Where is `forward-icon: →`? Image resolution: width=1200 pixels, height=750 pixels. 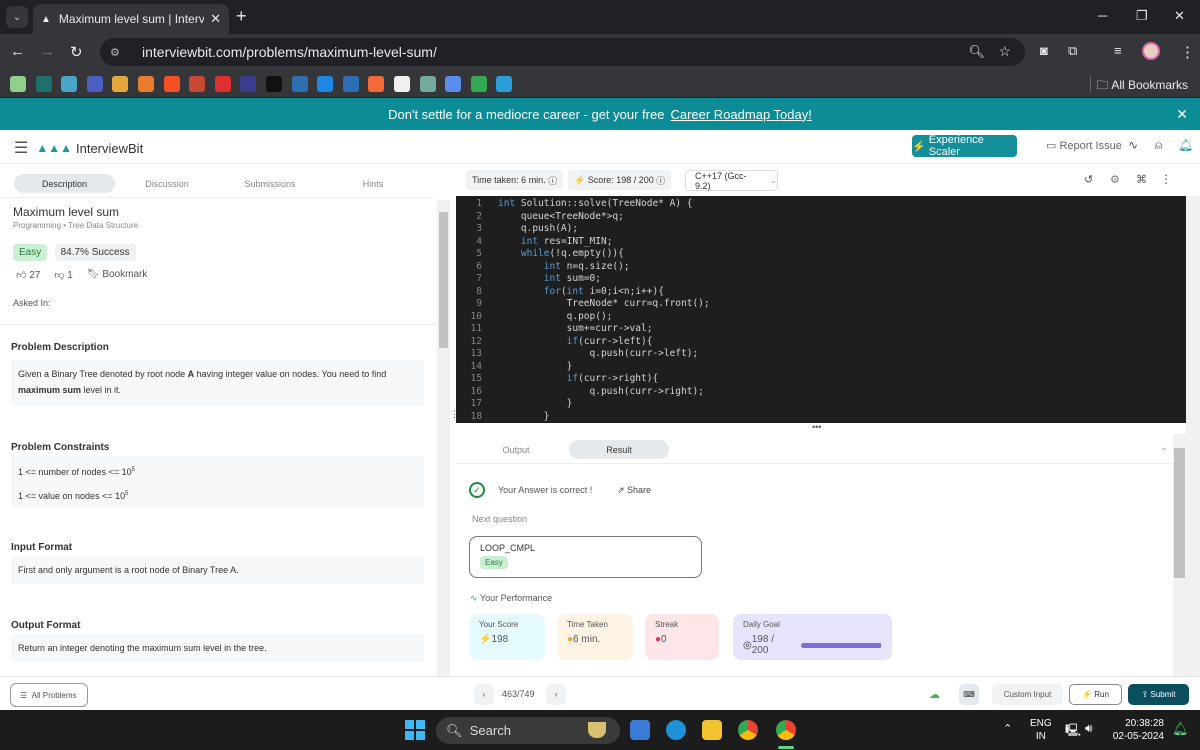 forward-icon: → is located at coordinates (47, 51).